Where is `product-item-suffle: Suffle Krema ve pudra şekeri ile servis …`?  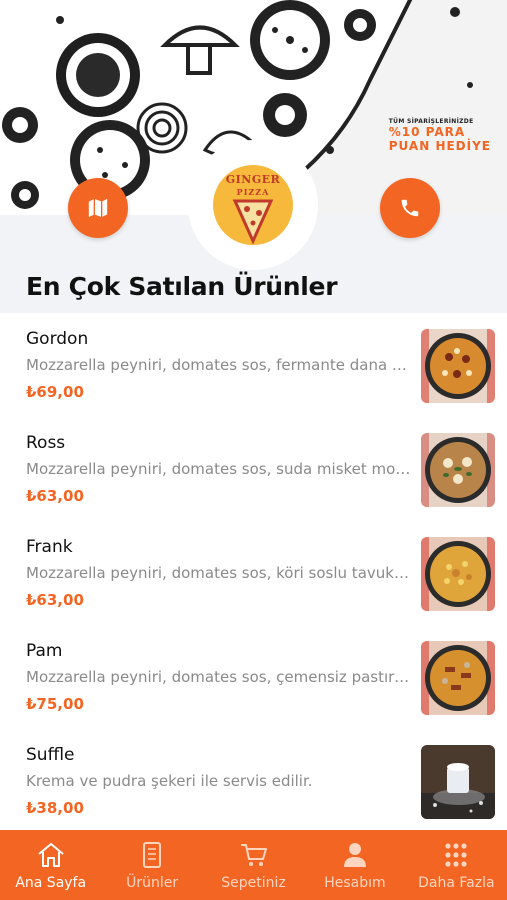 product-item-suffle: Suffle Krema ve pudra şekeri ile servis … is located at coordinates (253, 781).